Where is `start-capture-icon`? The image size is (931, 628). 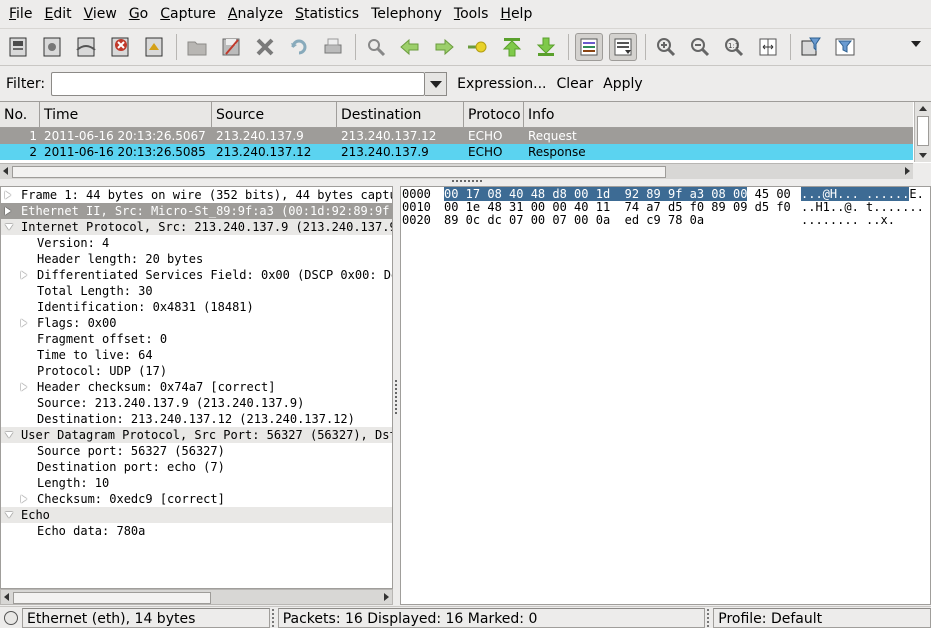 start-capture-icon is located at coordinates (86, 47).